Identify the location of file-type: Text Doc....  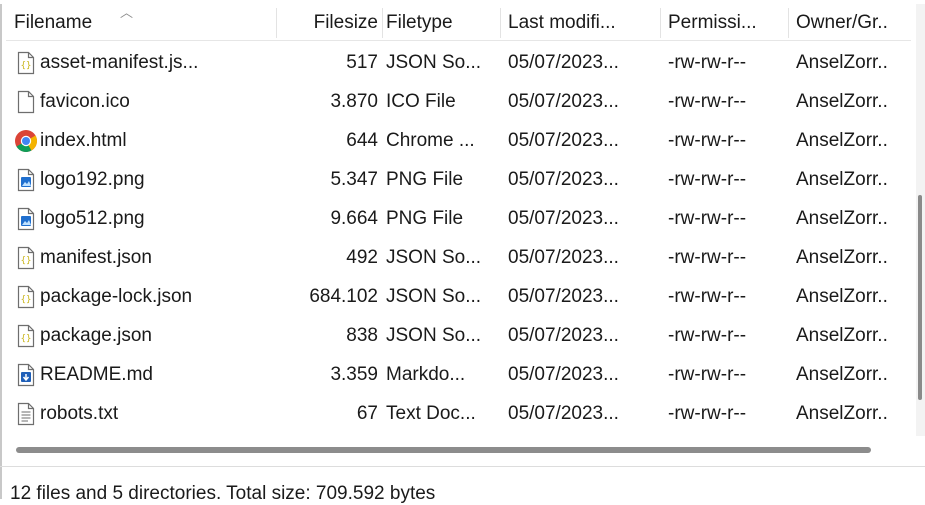
(431, 413).